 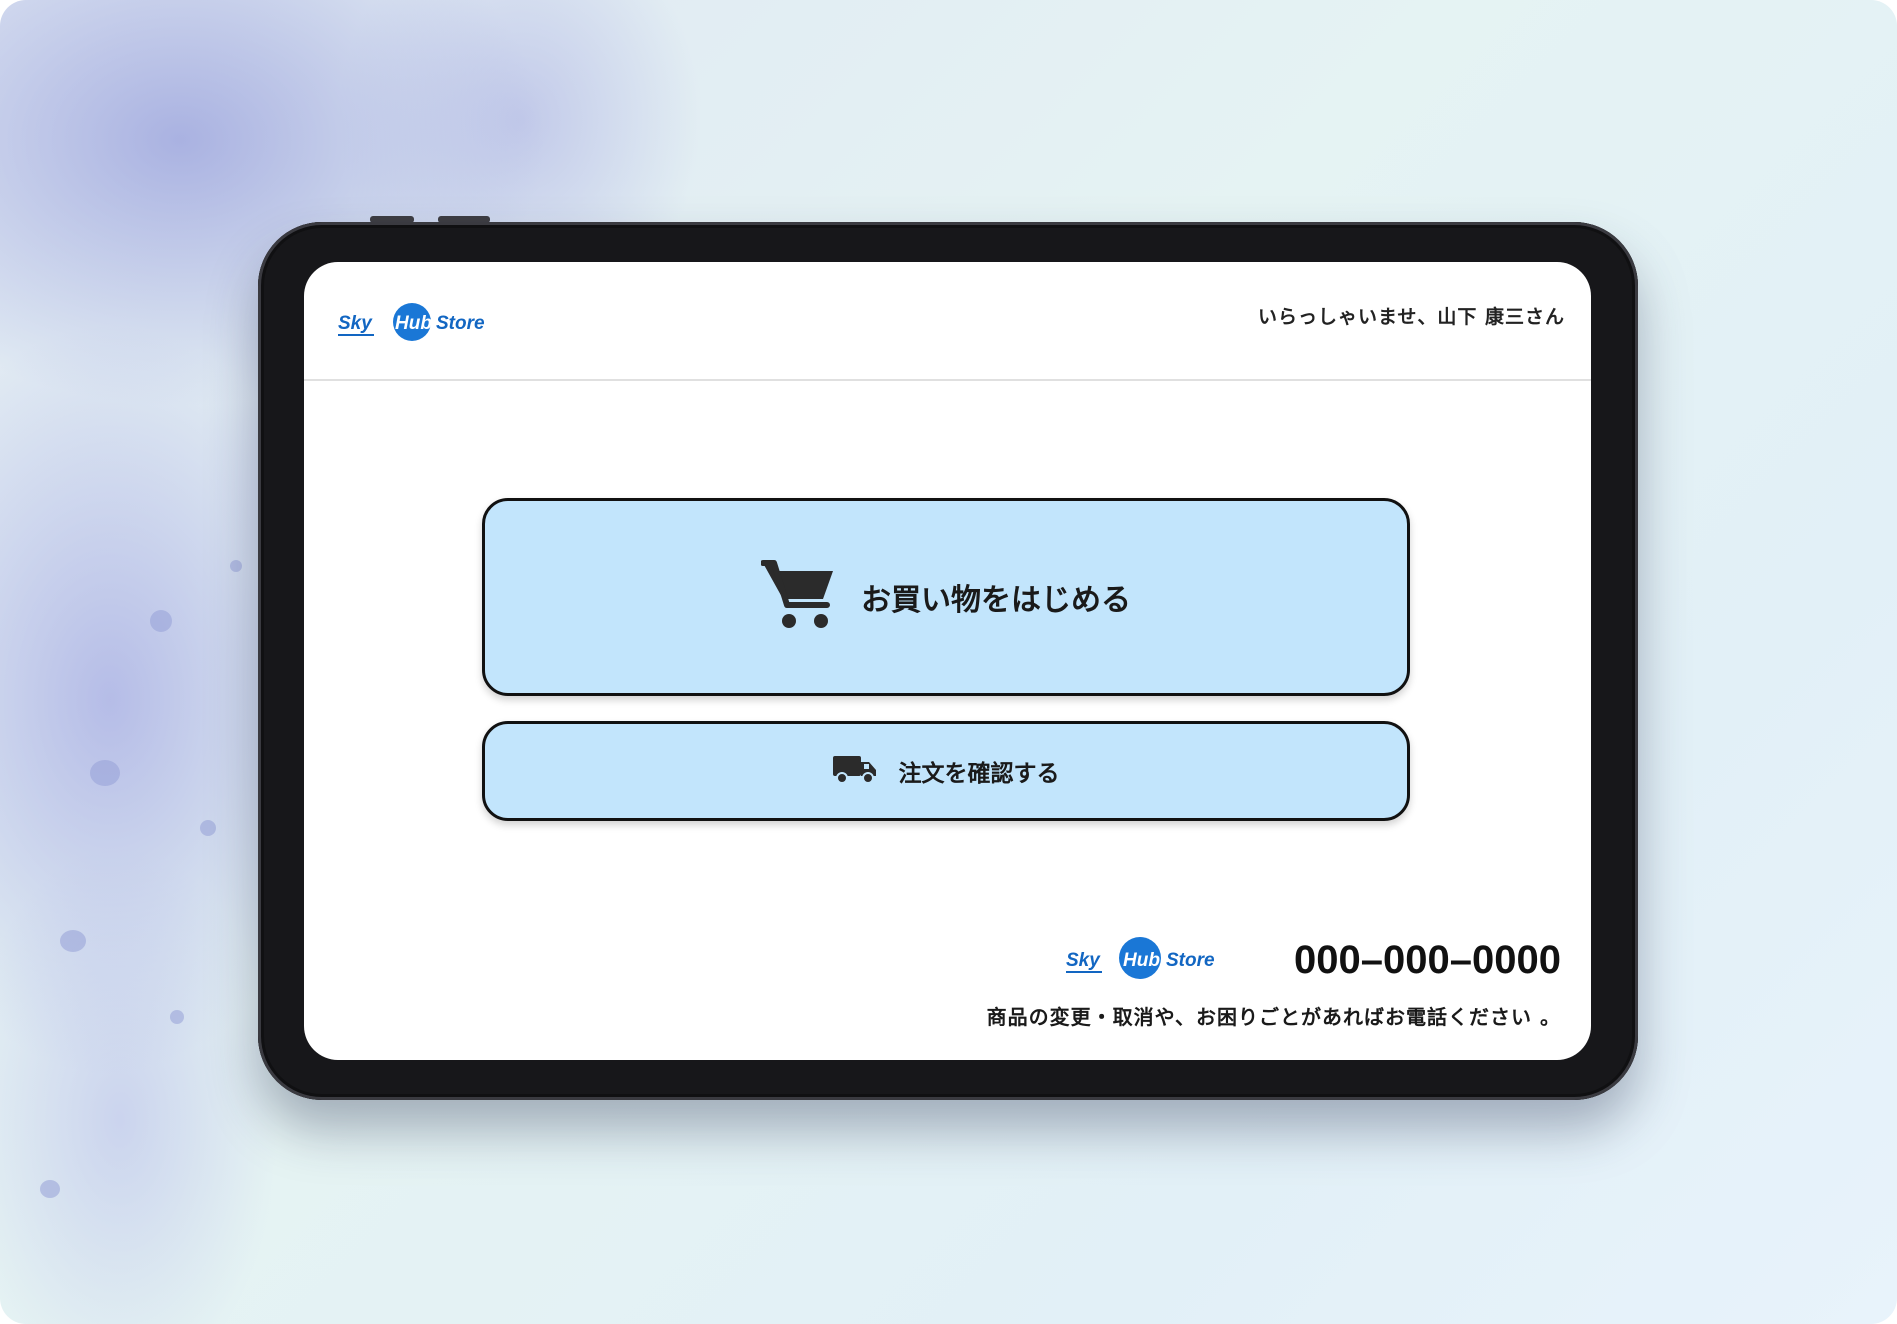 What do you see at coordinates (996, 600) in the screenshot?
I see `start-shopping-label: お買い物をはじめる` at bounding box center [996, 600].